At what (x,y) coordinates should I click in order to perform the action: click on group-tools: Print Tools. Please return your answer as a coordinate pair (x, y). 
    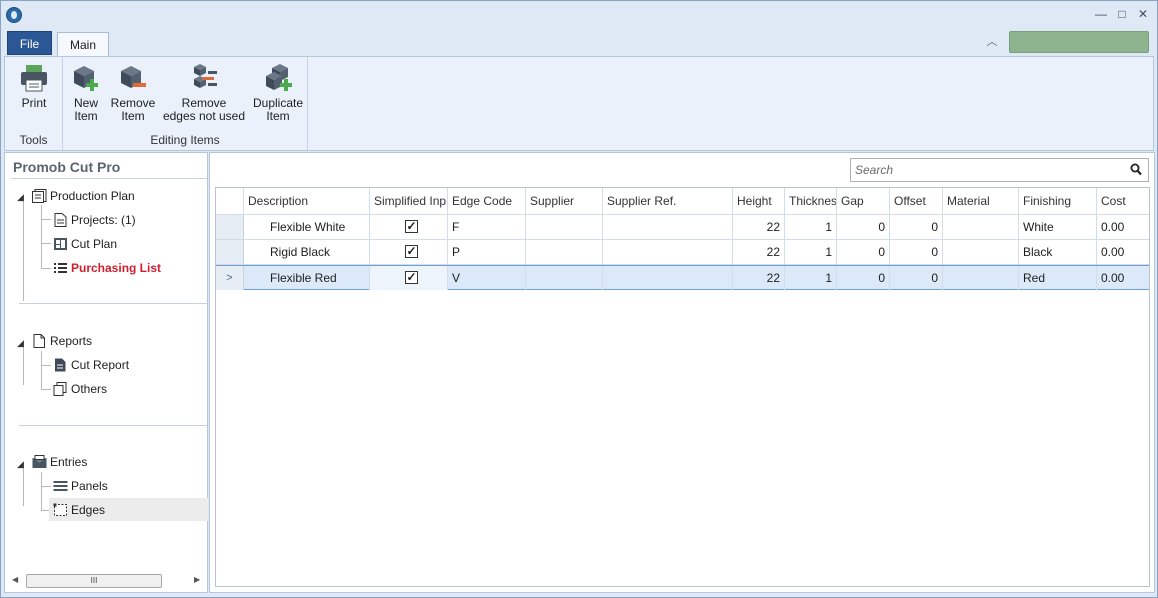
    Looking at the image, I should click on (34, 103).